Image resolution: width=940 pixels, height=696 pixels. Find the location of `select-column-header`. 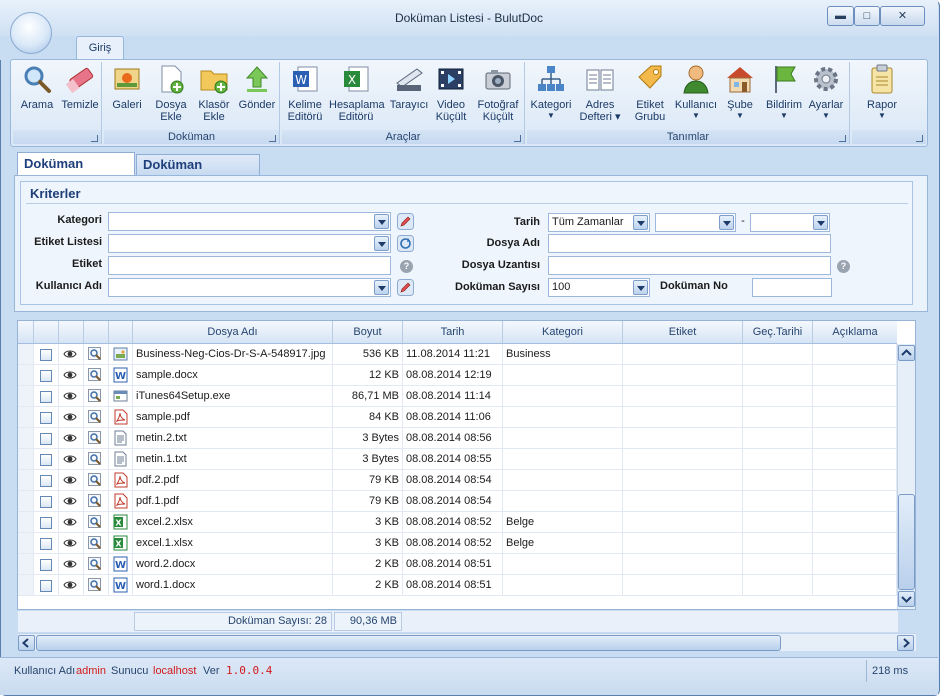

select-column-header is located at coordinates (46, 332).